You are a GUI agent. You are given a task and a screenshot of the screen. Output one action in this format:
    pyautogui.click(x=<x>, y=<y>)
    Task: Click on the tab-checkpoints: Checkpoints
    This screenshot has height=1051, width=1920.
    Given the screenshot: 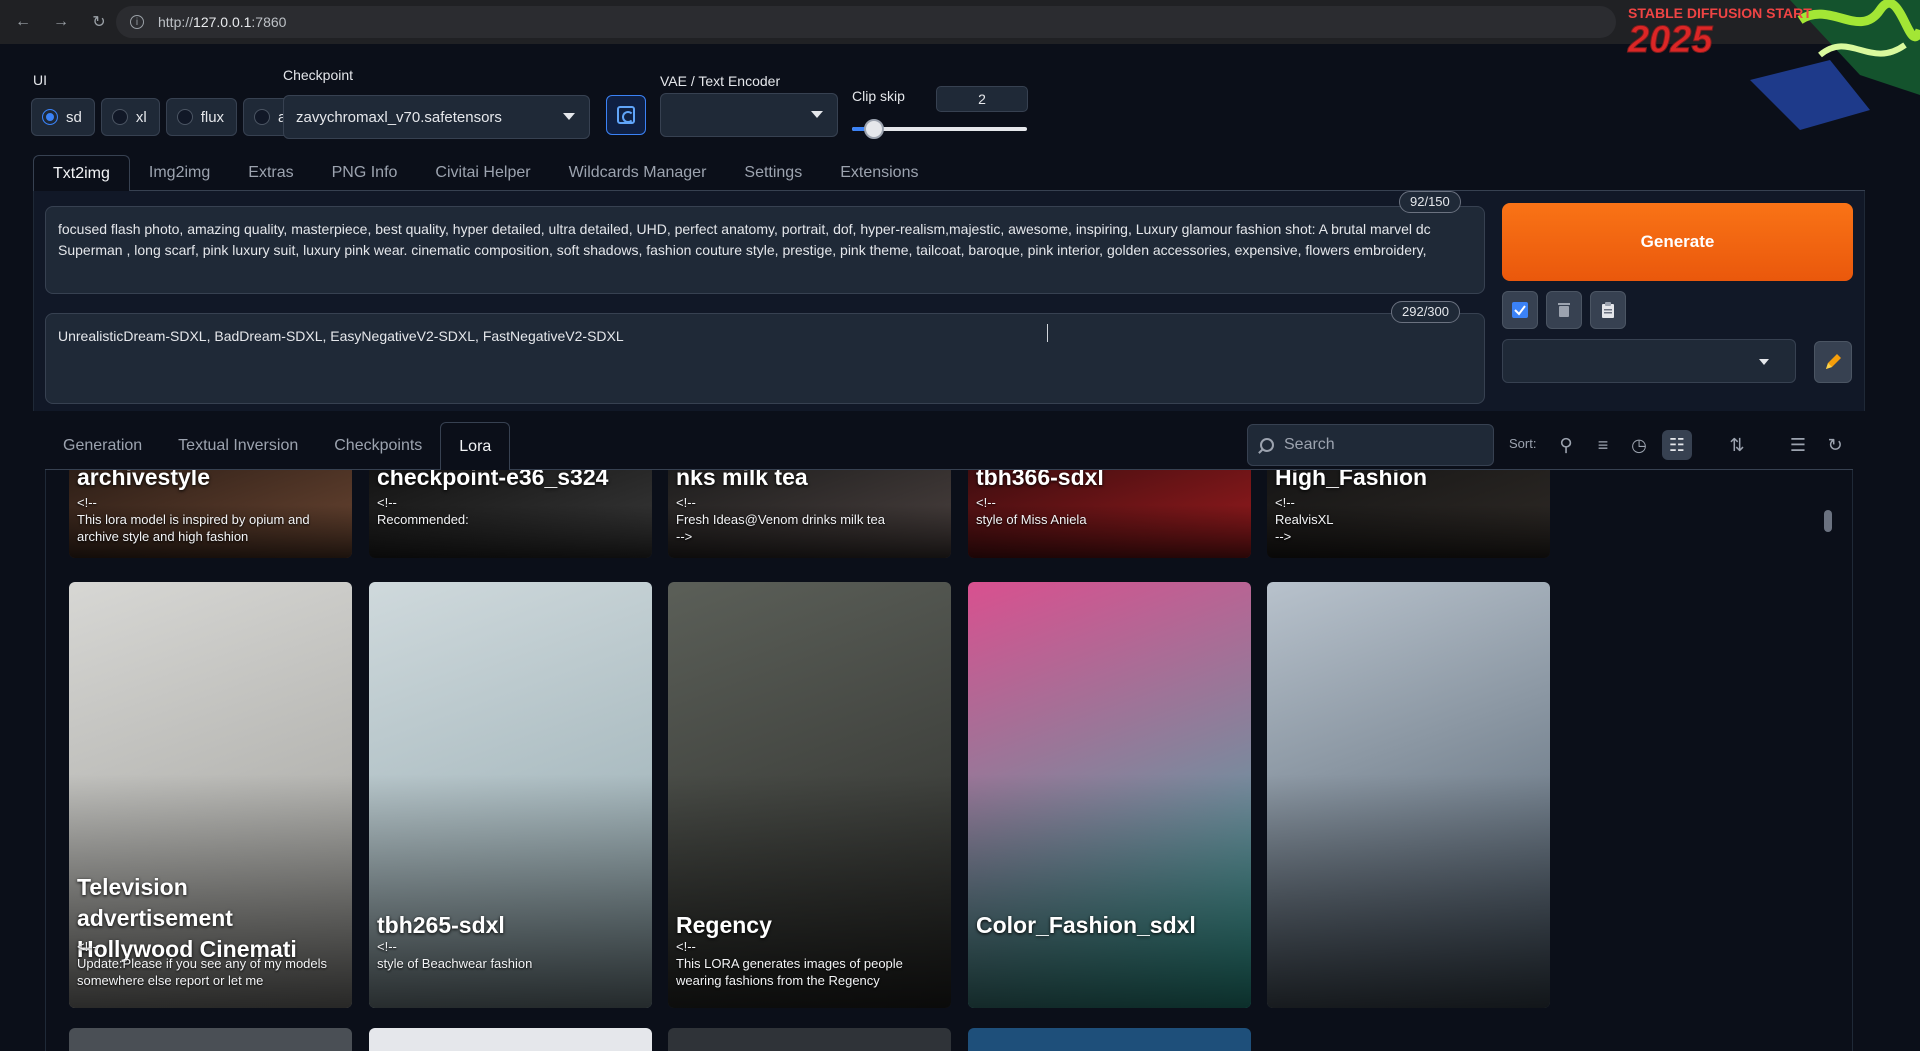 What is the action you would take?
    pyautogui.click(x=378, y=446)
    